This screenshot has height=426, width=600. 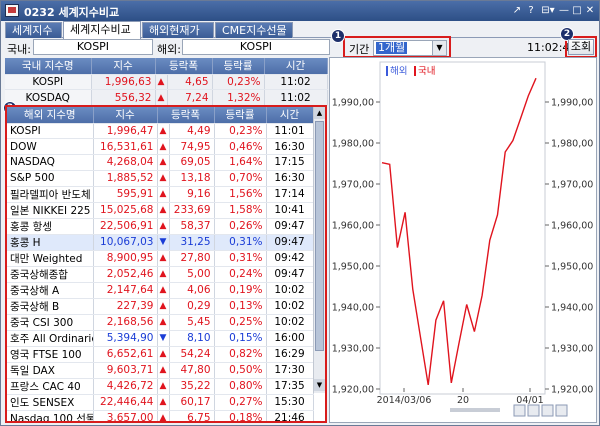 What do you see at coordinates (581, 47) in the screenshot?
I see `query-button: 조회` at bounding box center [581, 47].